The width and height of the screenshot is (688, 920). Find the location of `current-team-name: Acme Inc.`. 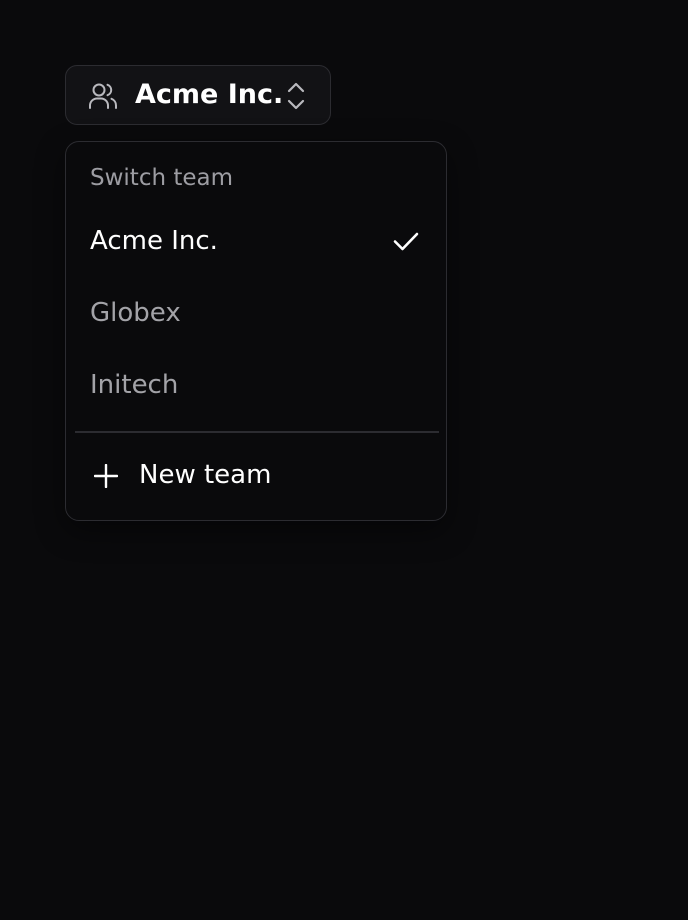

current-team-name: Acme Inc. is located at coordinates (209, 94).